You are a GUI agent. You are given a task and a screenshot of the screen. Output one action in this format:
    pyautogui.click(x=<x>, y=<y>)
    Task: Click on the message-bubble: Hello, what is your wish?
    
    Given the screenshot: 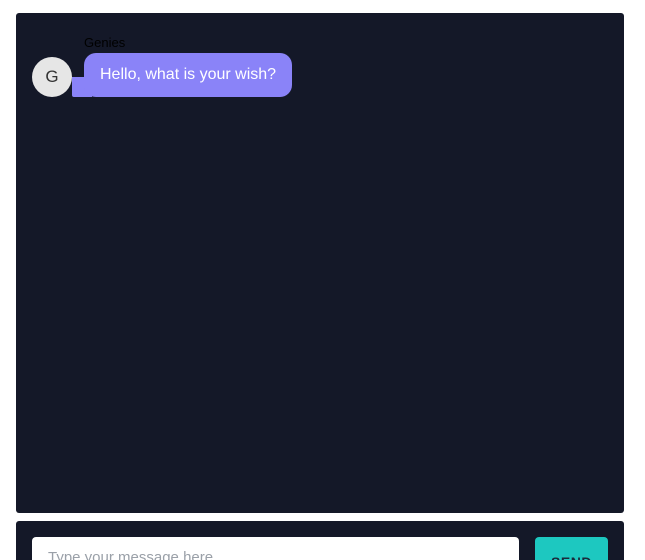 What is the action you would take?
    pyautogui.click(x=188, y=75)
    